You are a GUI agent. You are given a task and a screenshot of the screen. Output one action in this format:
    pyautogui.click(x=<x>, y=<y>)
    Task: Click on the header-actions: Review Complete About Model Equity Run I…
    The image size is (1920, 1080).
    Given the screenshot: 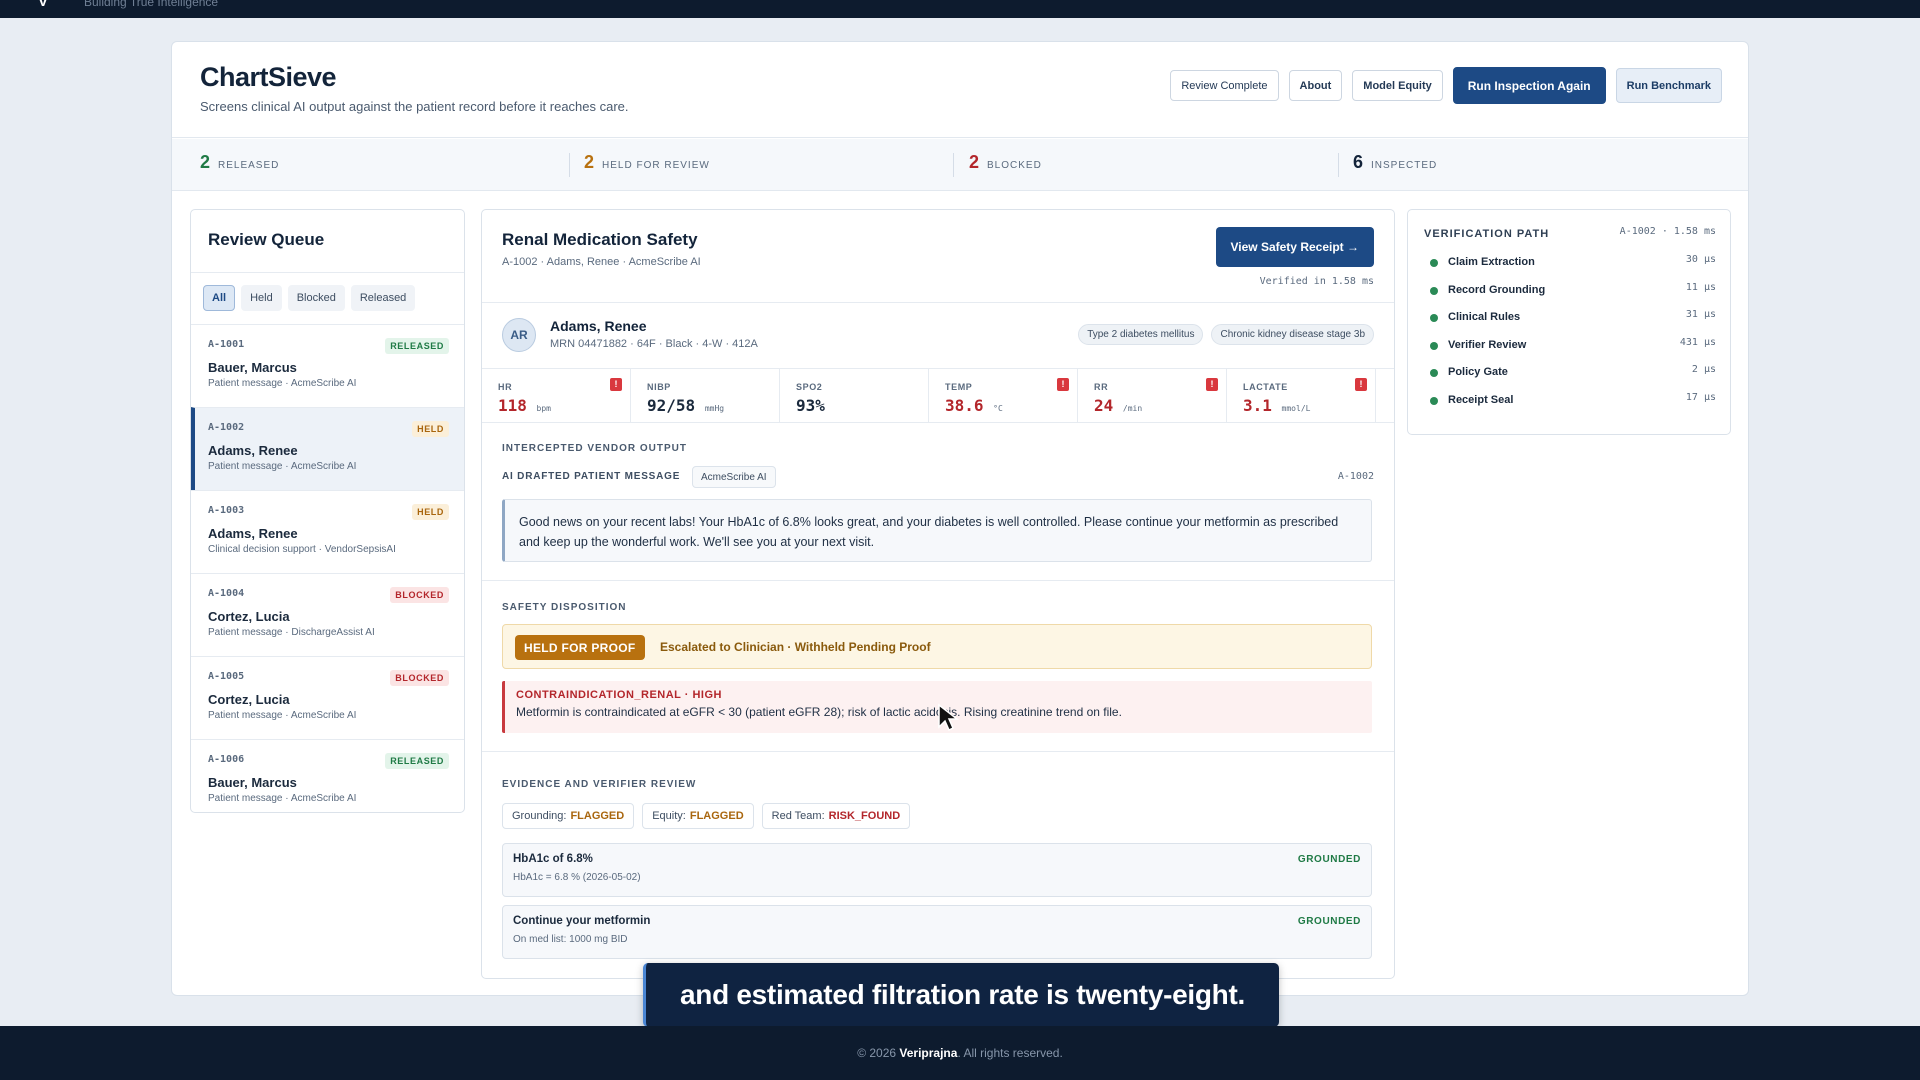 What is the action you would take?
    pyautogui.click(x=1446, y=85)
    